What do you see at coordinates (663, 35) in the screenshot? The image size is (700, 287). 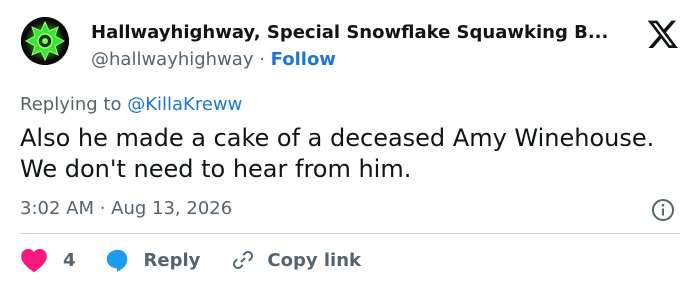 I see `x-logo-icon` at bounding box center [663, 35].